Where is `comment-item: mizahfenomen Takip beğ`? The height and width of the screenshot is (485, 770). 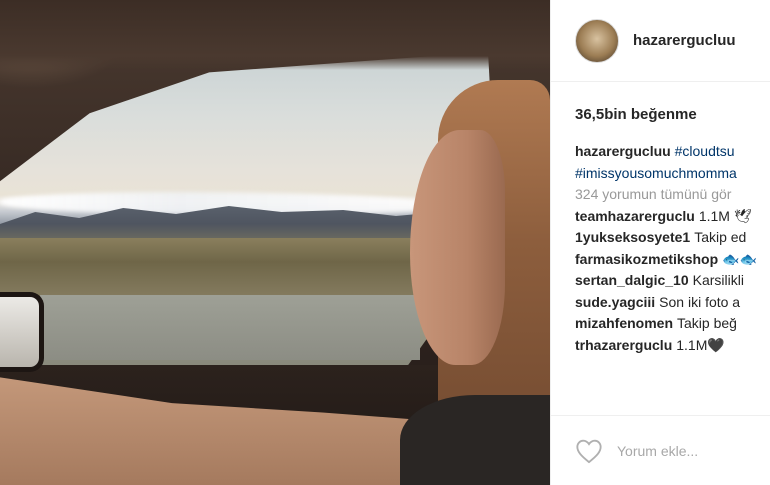
comment-item: mizahfenomen Takip beğ is located at coordinates (672, 324).